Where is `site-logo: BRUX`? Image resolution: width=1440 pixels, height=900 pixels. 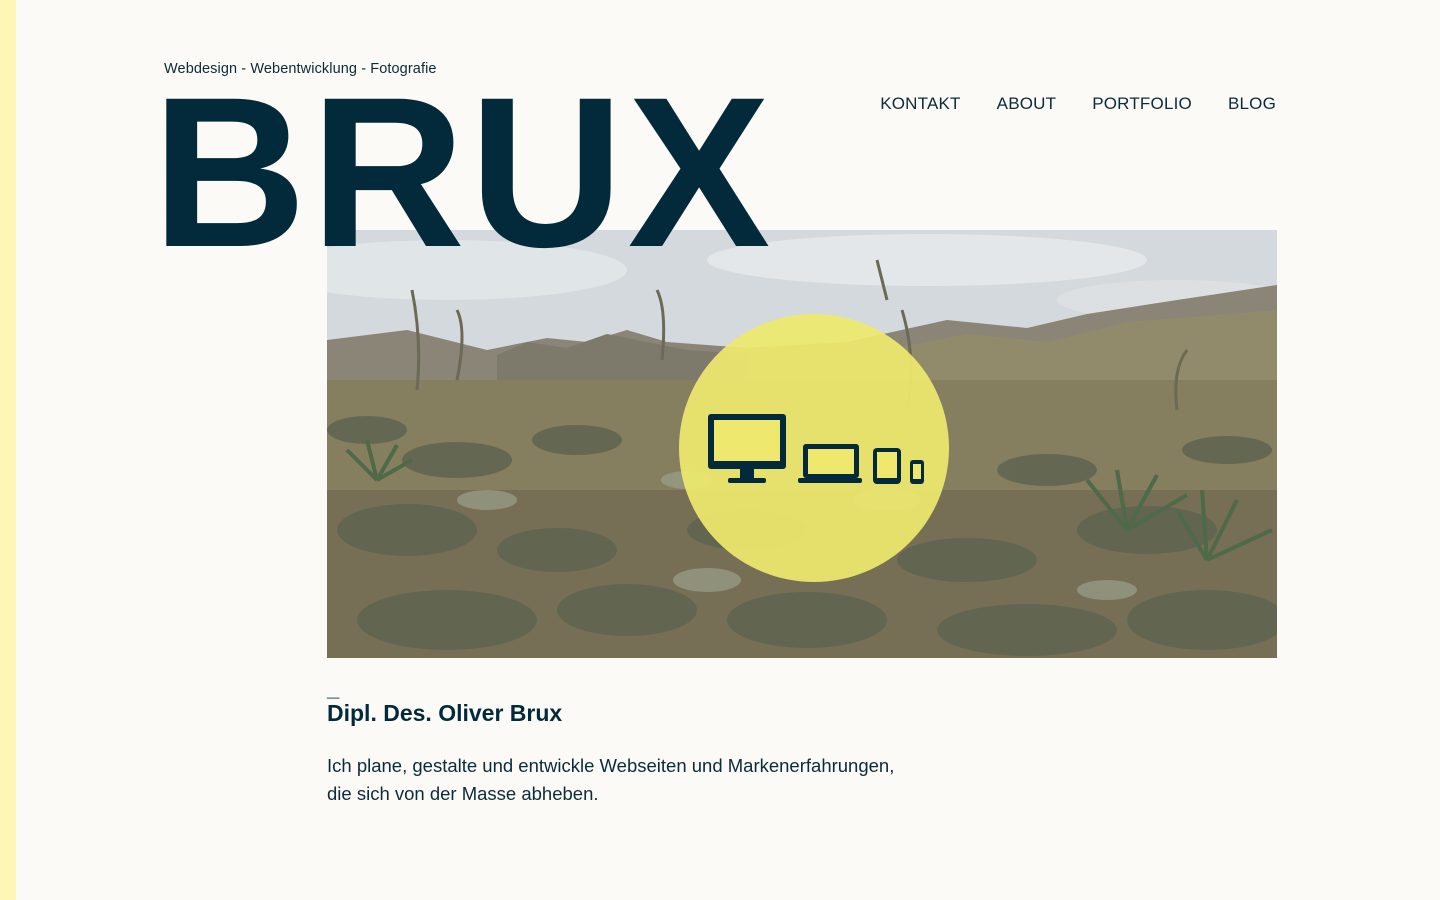
site-logo: BRUX is located at coordinates (463, 173).